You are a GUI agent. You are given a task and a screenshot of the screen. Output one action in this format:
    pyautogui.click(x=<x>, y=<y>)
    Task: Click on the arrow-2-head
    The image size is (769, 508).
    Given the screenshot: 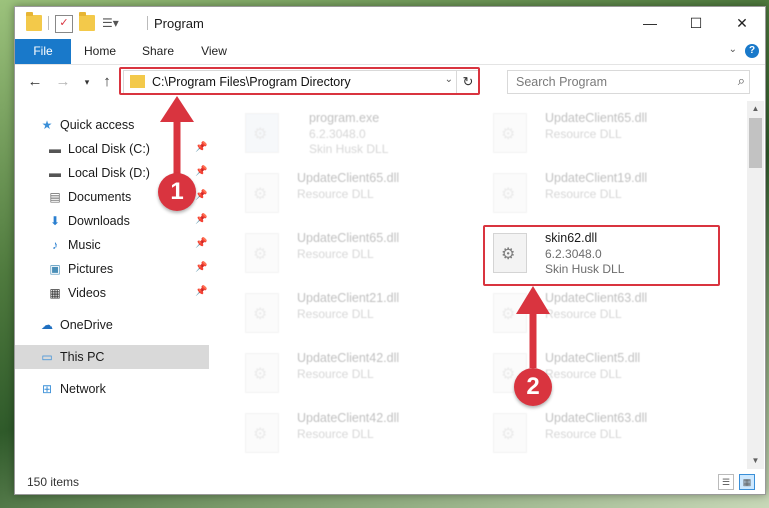 What is the action you would take?
    pyautogui.click(x=533, y=300)
    